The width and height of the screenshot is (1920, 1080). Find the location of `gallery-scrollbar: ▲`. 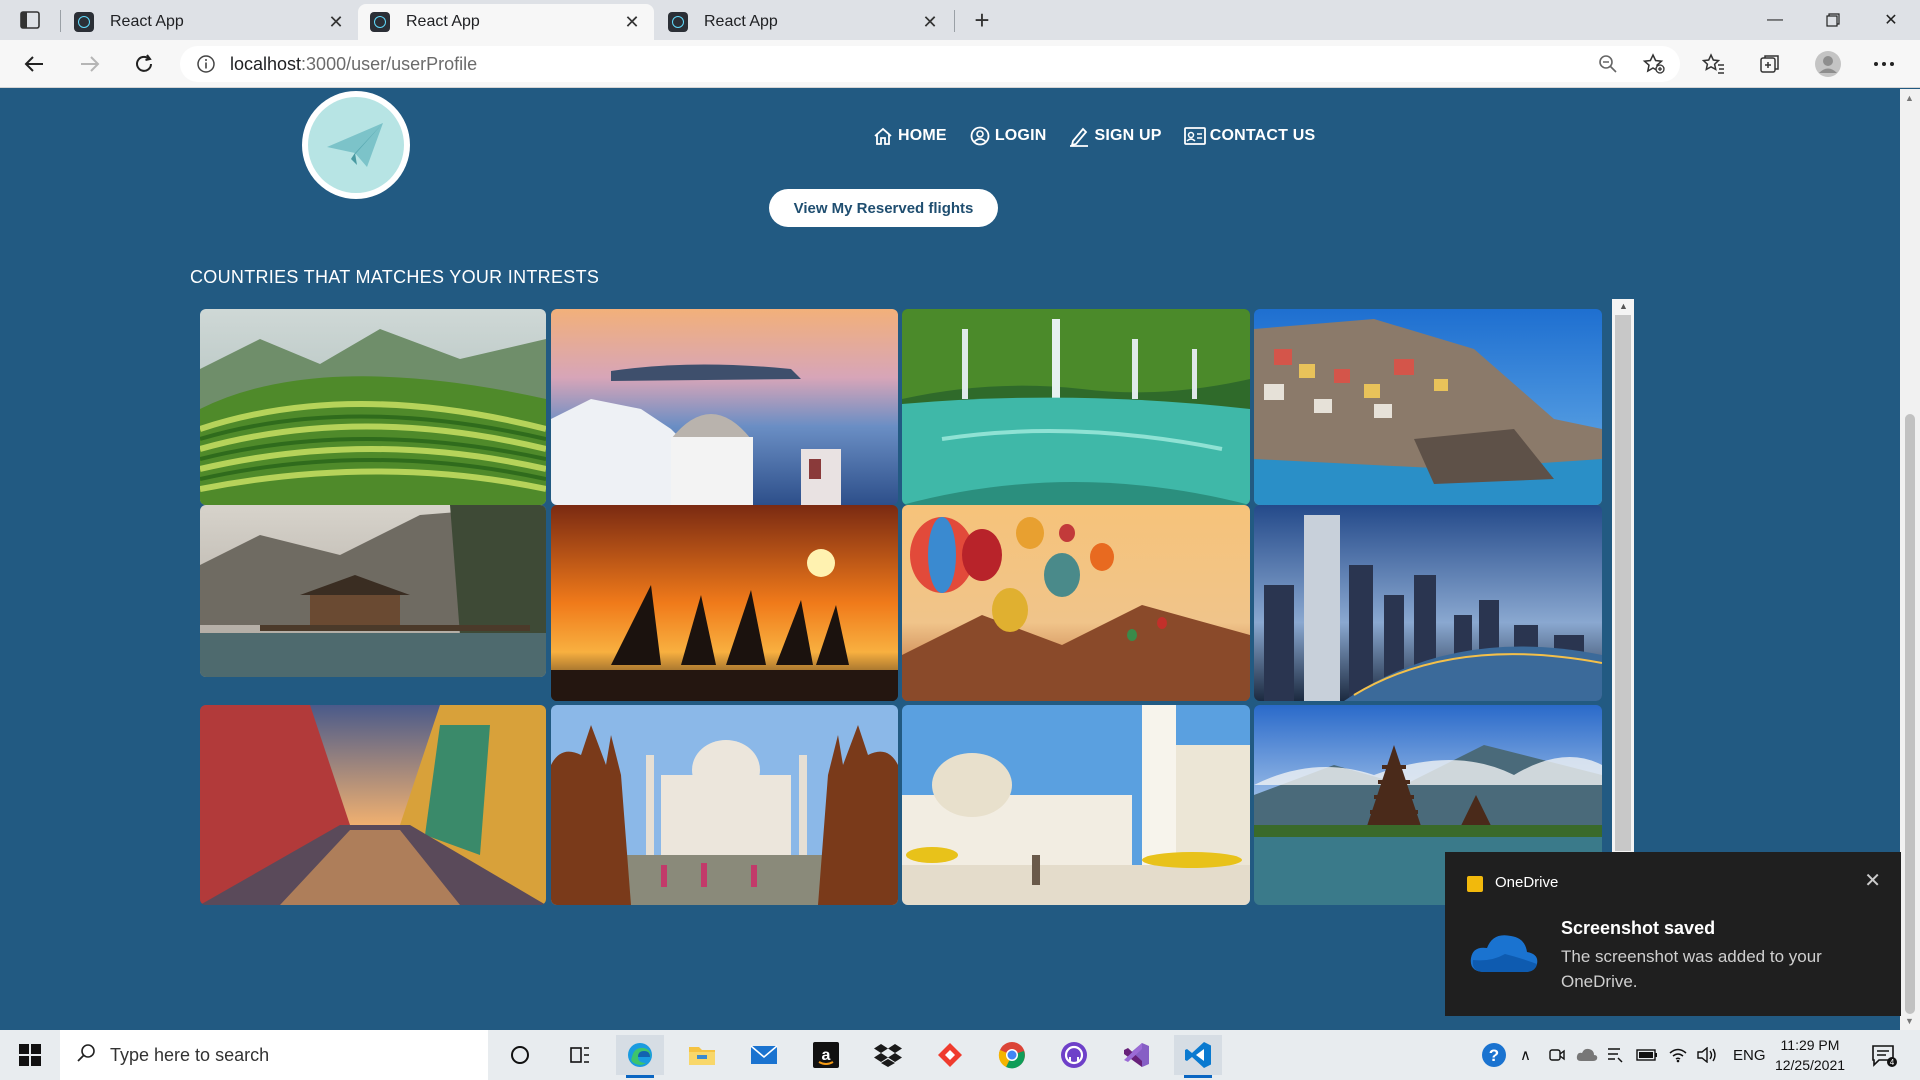

gallery-scrollbar: ▲ is located at coordinates (1623, 576).